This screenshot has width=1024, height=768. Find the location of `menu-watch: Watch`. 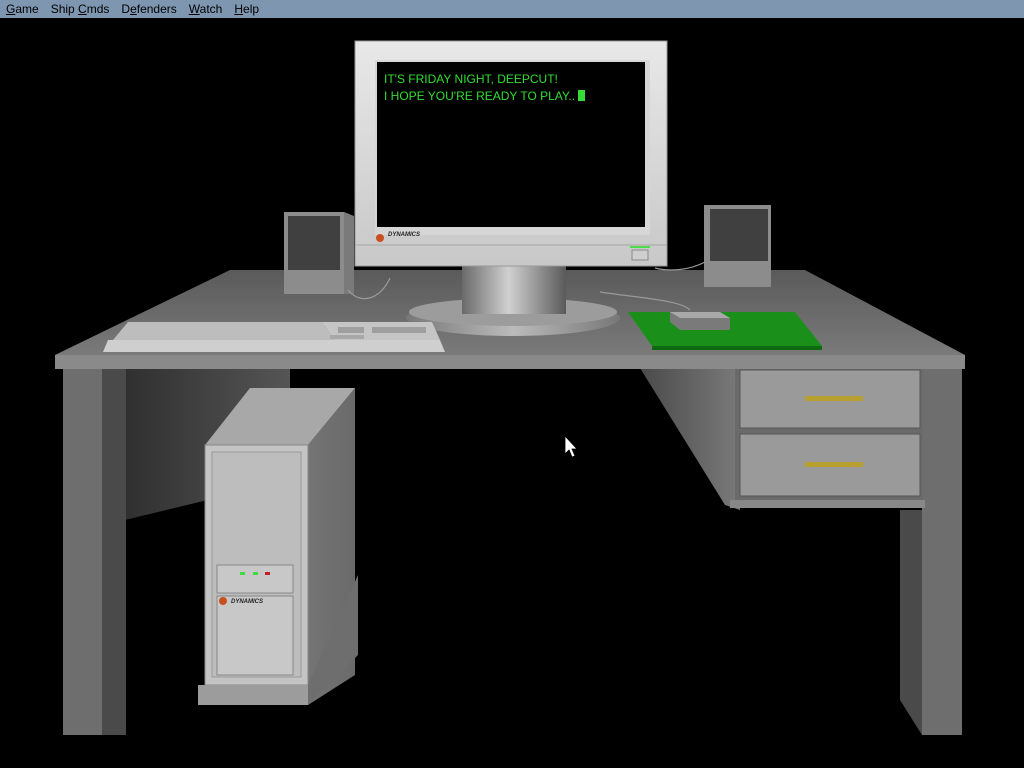

menu-watch: Watch is located at coordinates (206, 9).